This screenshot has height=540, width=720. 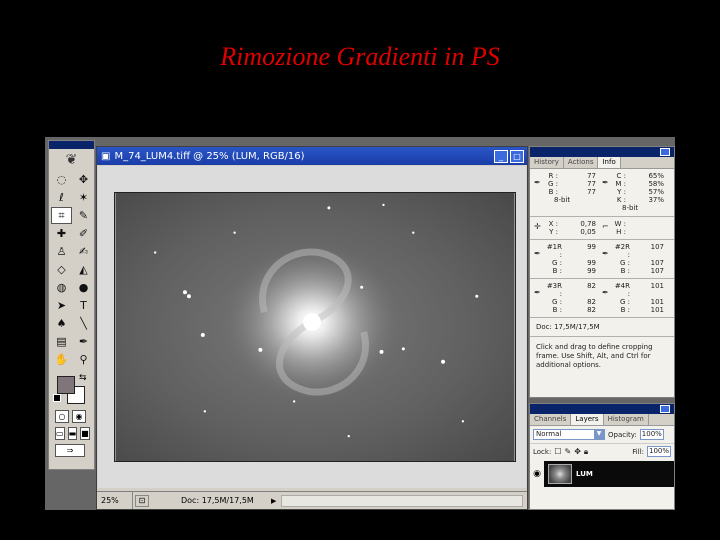 What do you see at coordinates (83, 197) in the screenshot?
I see `magic-wand-icon: ✶` at bounding box center [83, 197].